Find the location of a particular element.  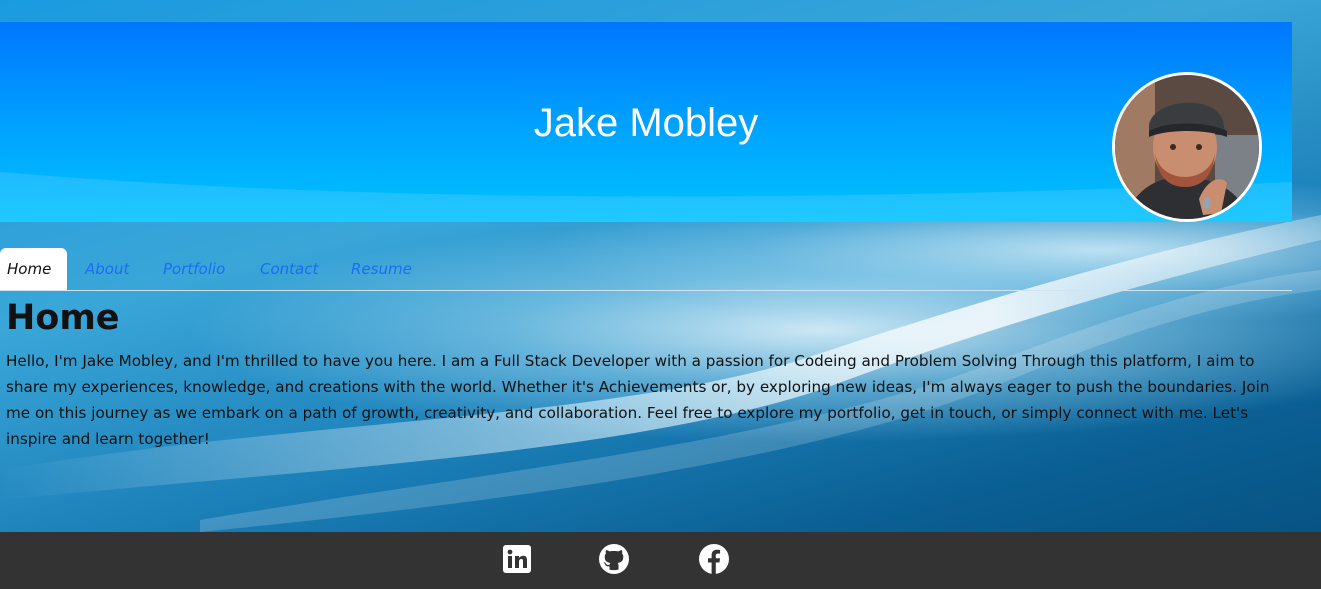

site-footer is located at coordinates (660, 560).